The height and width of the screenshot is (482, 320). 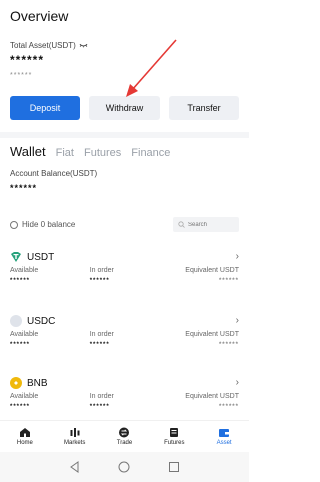 I want to click on account-tabs: Wallet Fiat Futures Finance, so click(x=90, y=151).